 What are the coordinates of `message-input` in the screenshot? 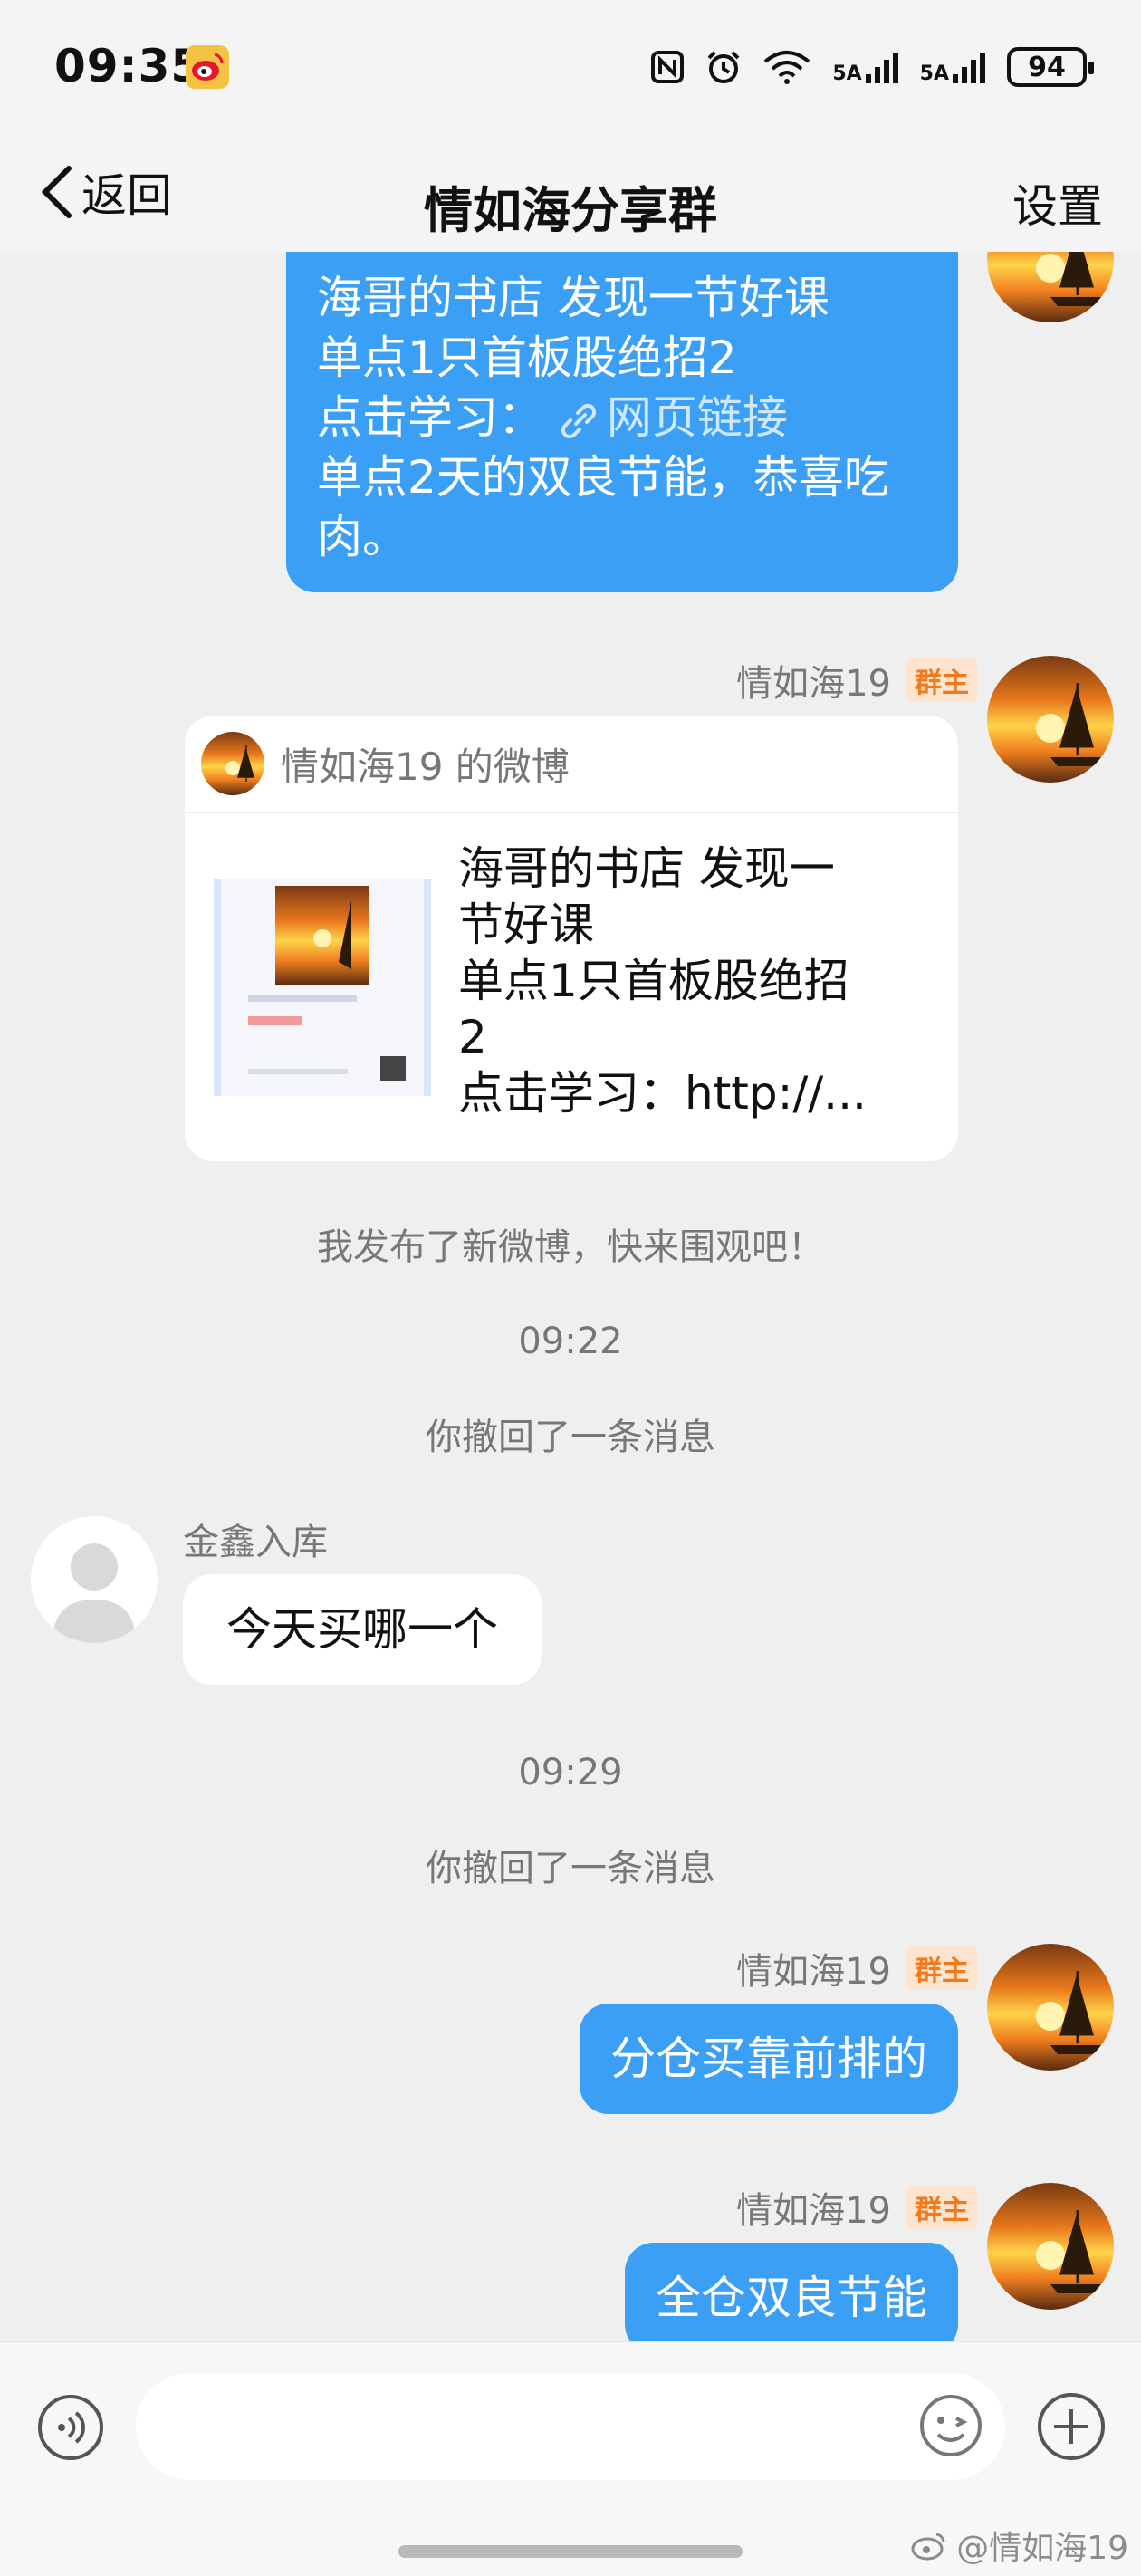 It's located at (570, 2426).